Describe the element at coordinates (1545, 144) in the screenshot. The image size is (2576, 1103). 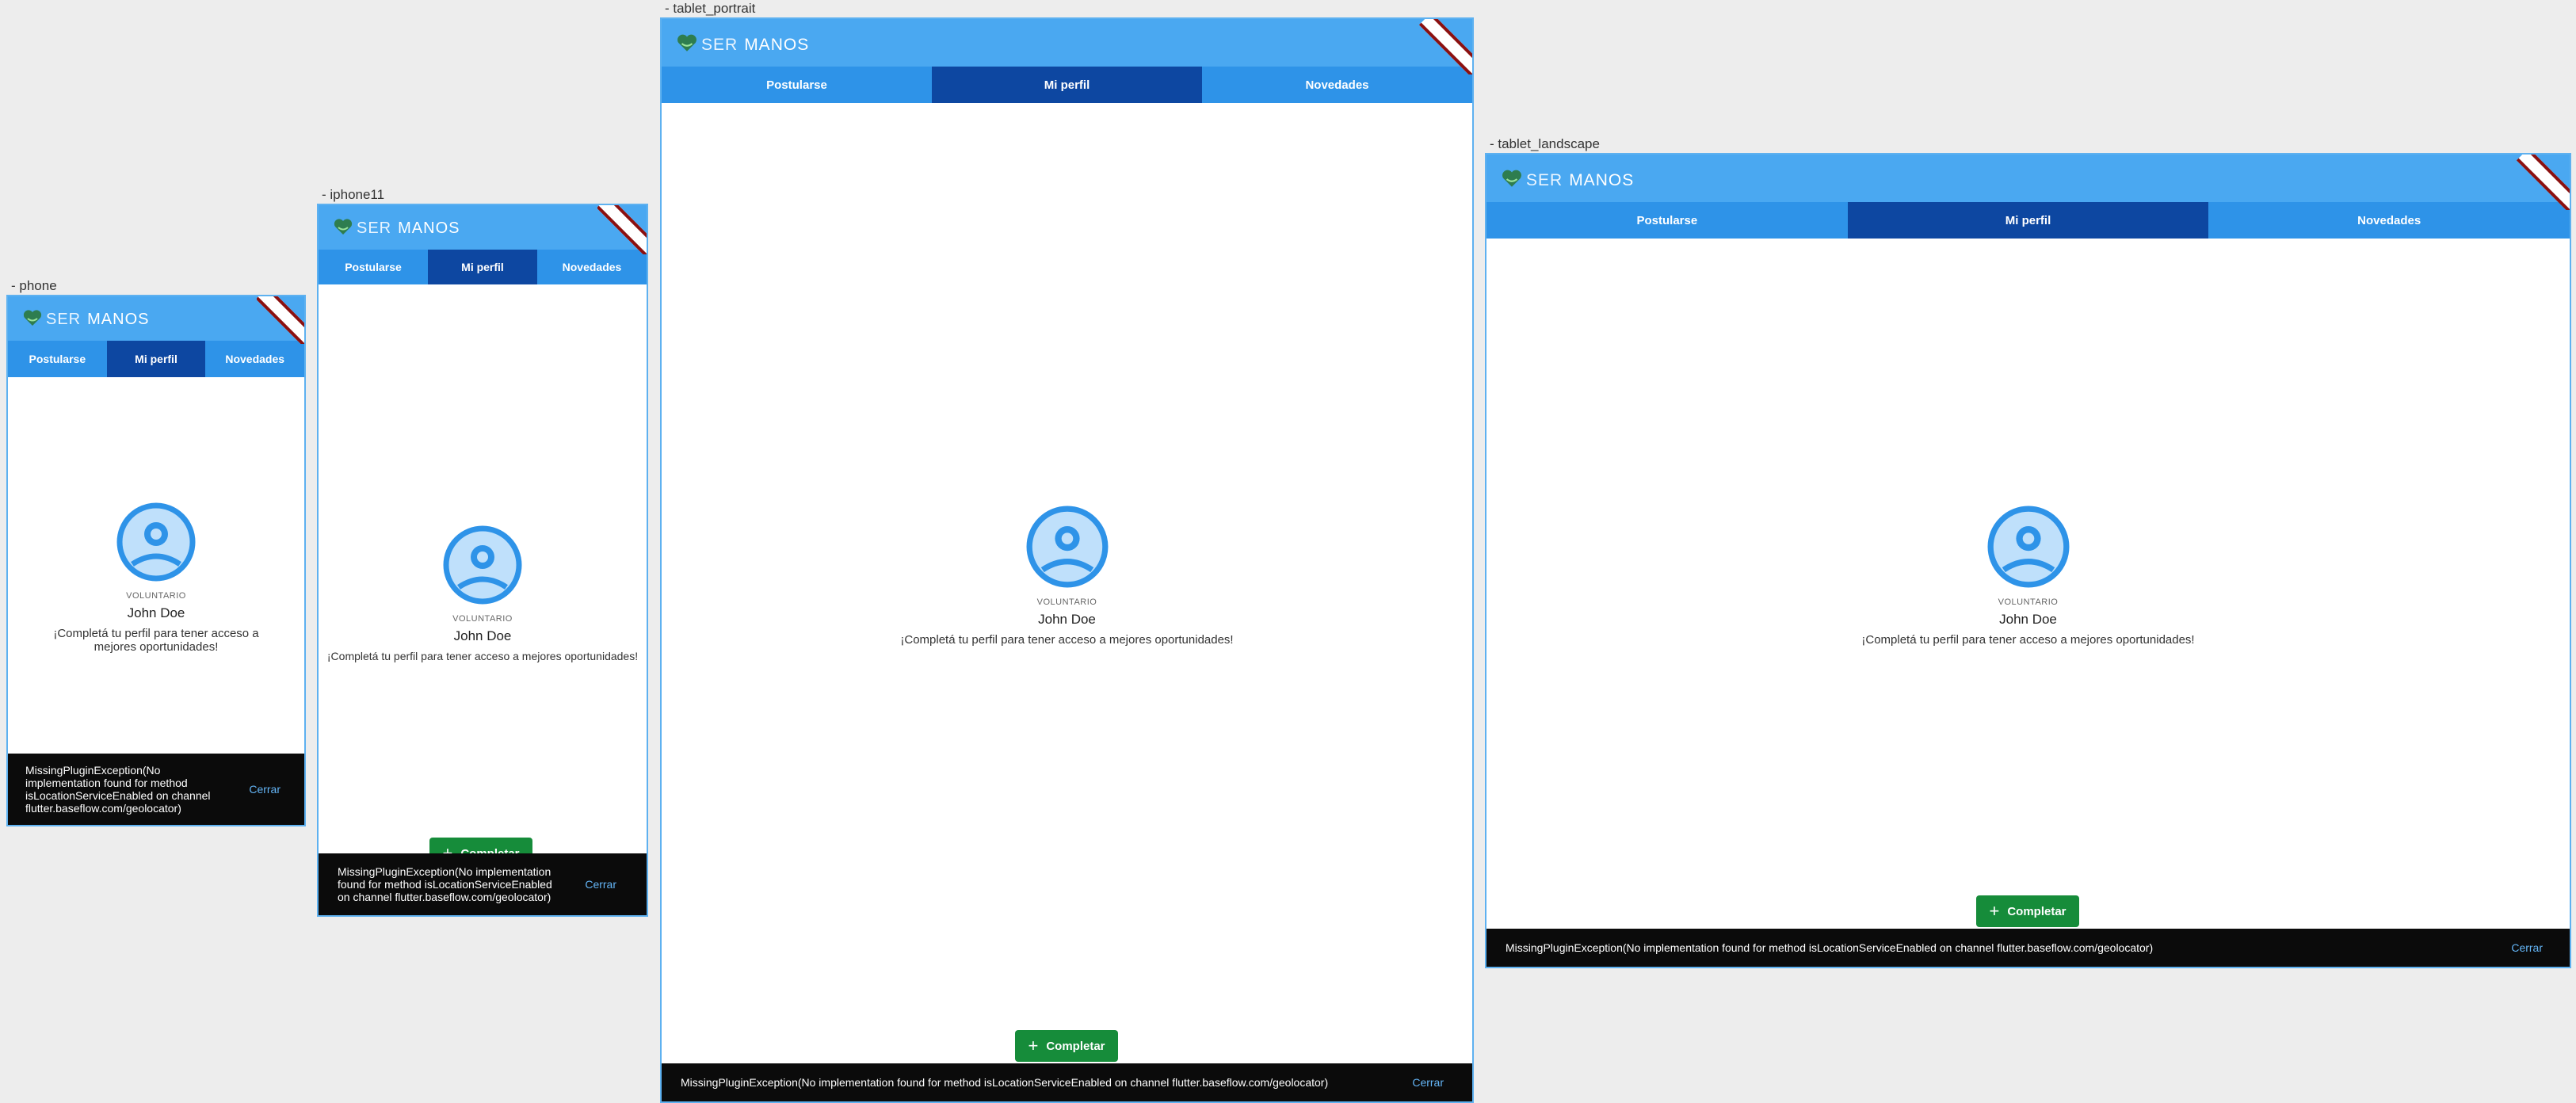
I see `device-label: - tablet_landscape` at that location.